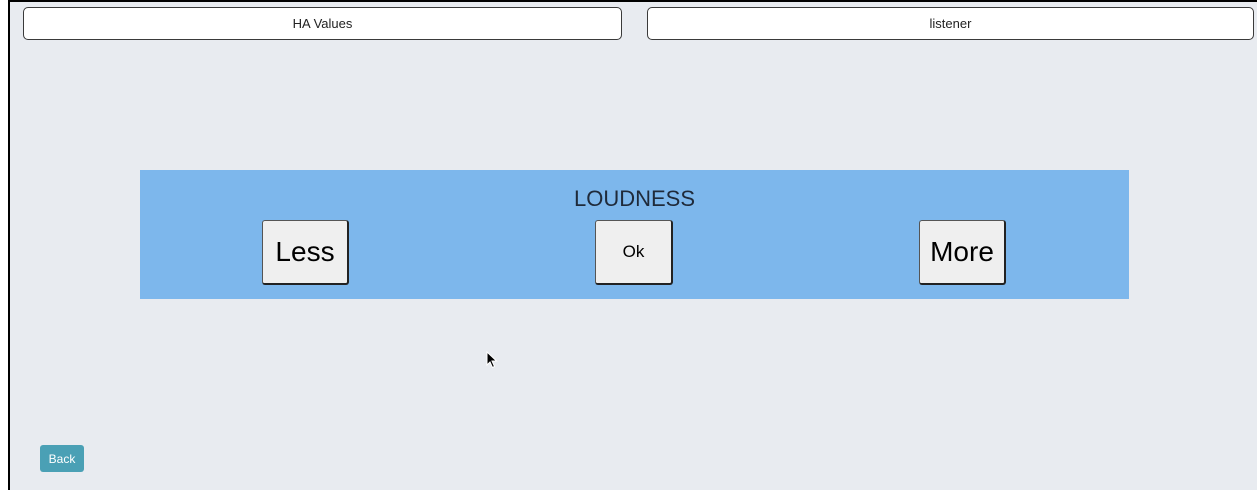 The width and height of the screenshot is (1257, 490). I want to click on more-button: More, so click(962, 252).